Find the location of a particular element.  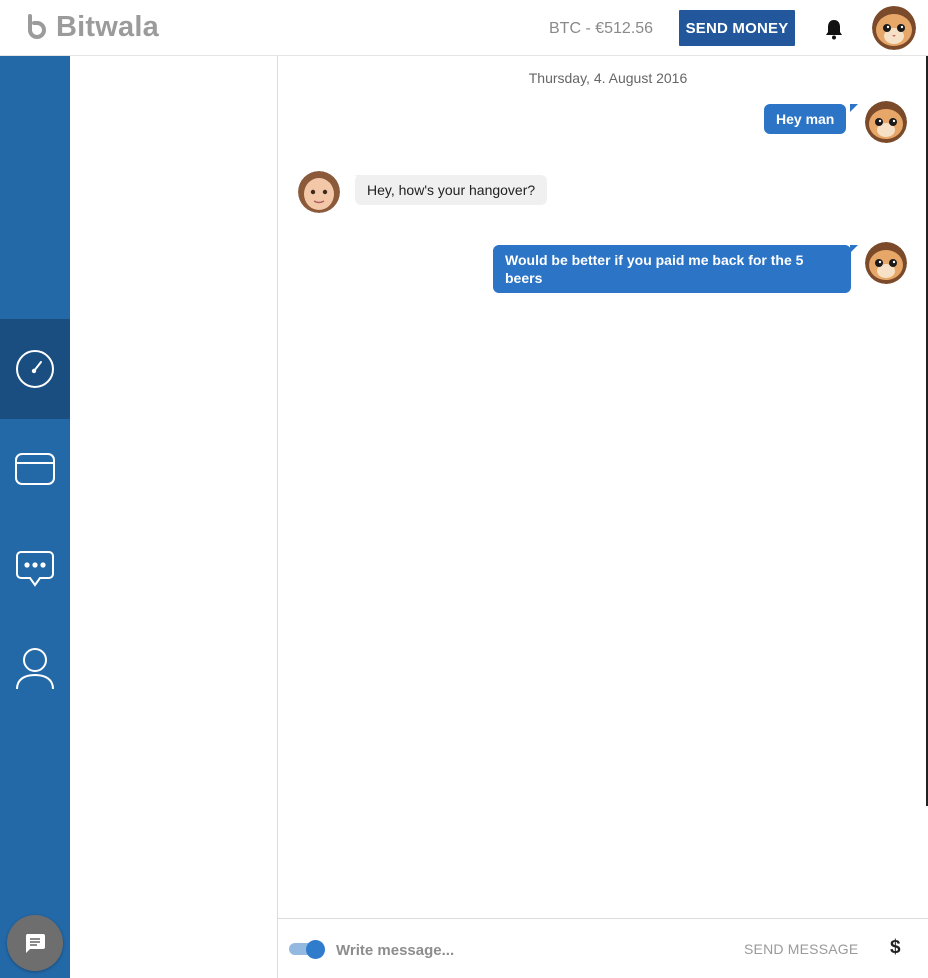

sidebar is located at coordinates (35, 517).